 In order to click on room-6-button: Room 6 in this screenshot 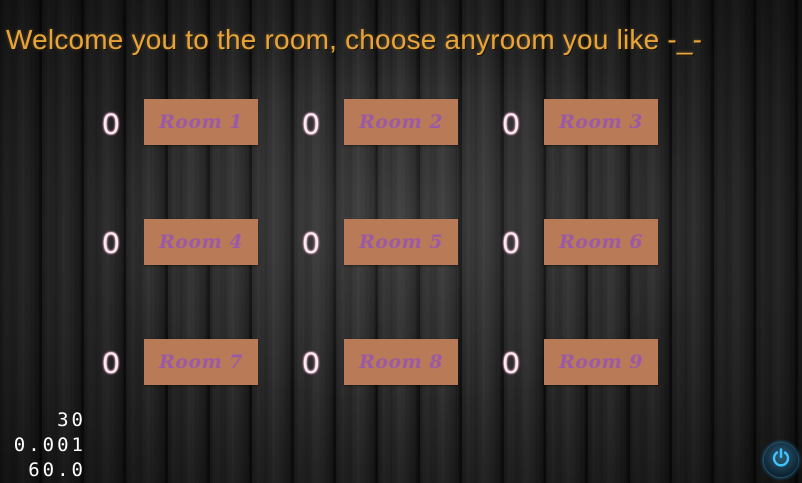, I will do `click(601, 242)`.